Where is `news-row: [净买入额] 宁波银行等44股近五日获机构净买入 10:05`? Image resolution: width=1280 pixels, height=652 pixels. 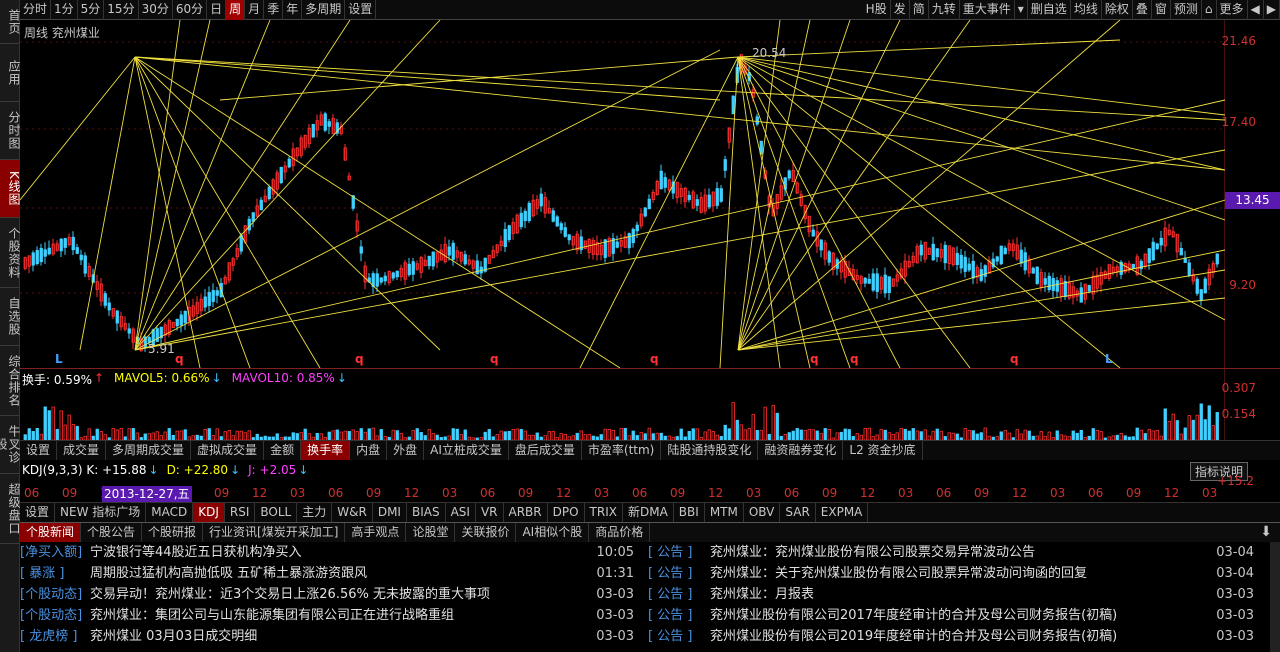 news-row: [净买入额] 宁波银行等44股近五日获机构净买入 10:05 is located at coordinates (330, 552).